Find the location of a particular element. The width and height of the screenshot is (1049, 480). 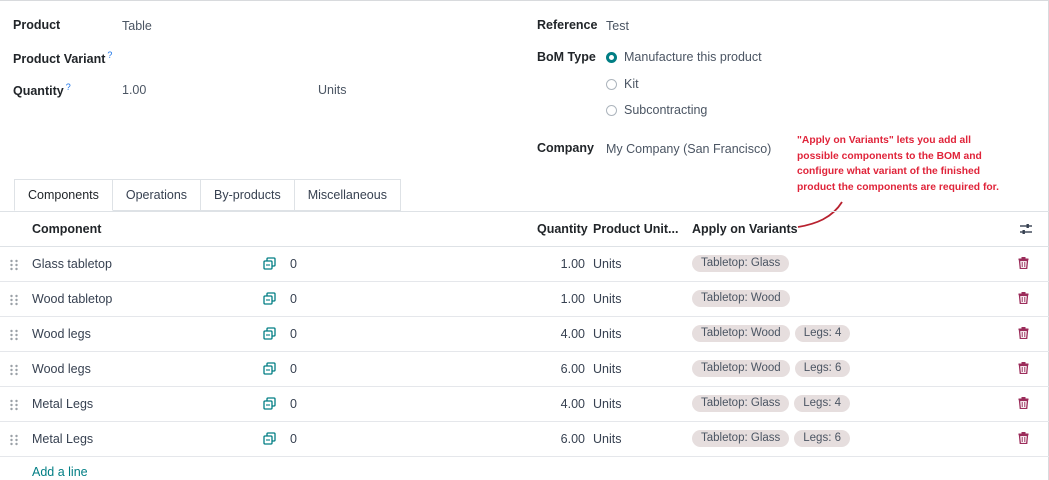

product-field: Table is located at coordinates (137, 26).